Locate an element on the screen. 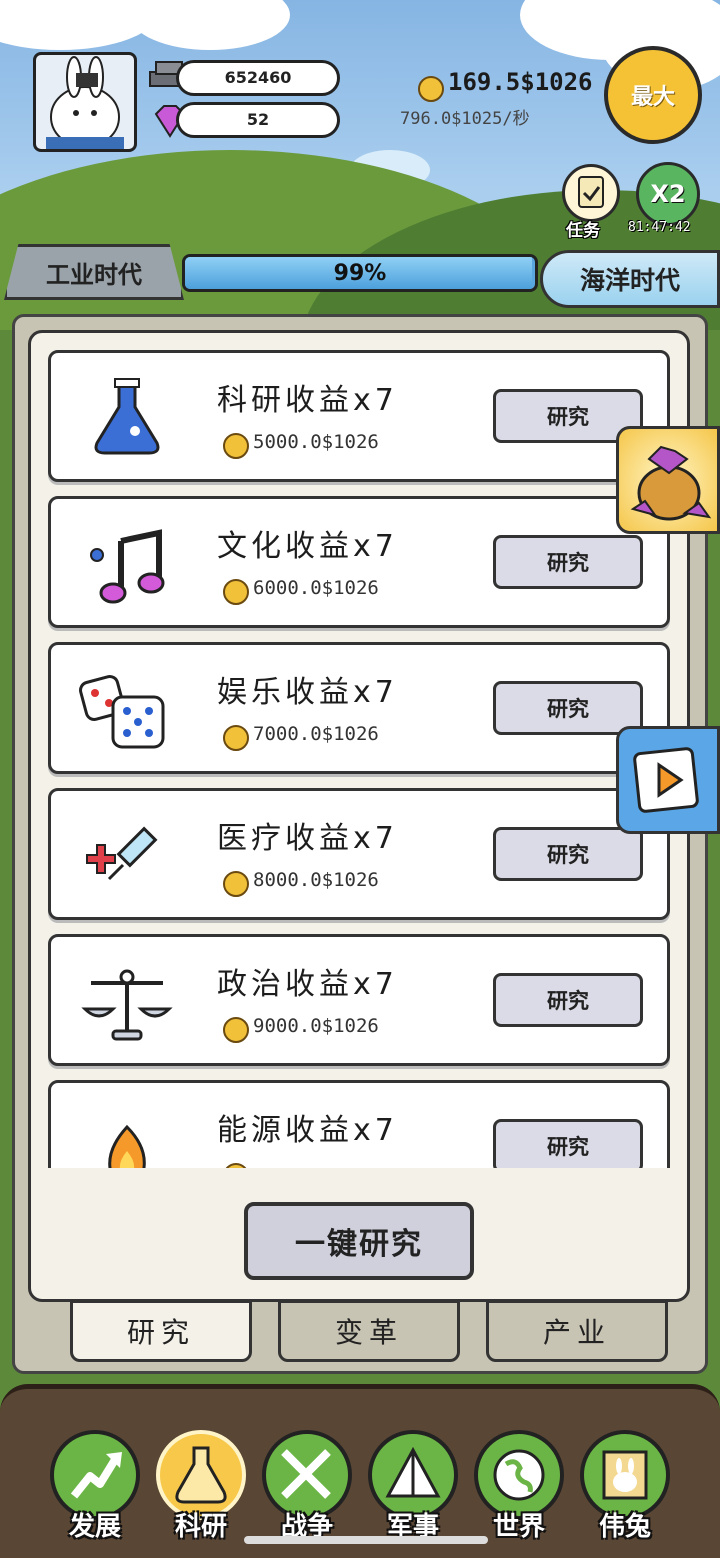 The image size is (720, 1558). income-rate: 796.0$1025/秒 is located at coordinates (465, 119).